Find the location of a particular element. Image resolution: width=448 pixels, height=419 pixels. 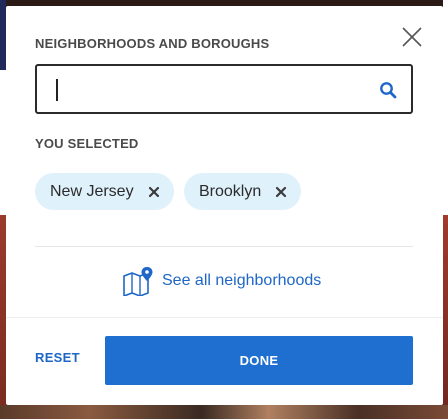

background-page-bottom is located at coordinates (224, 412).